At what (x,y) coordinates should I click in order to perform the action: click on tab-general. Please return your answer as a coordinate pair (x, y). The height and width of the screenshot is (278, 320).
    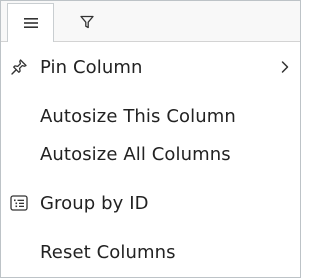
    Looking at the image, I should click on (30, 22).